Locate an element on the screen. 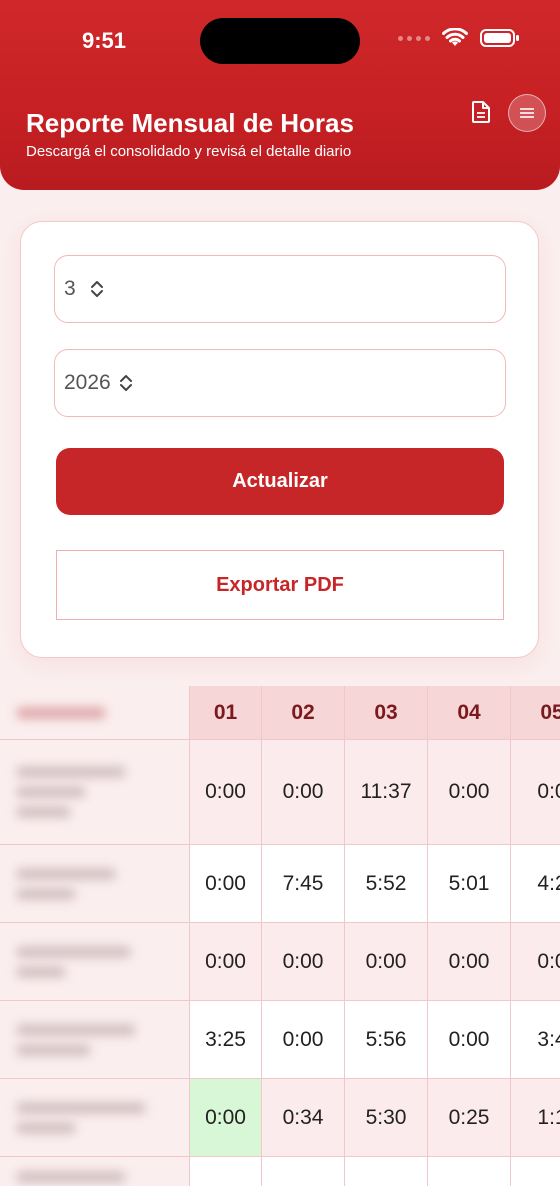  table-row: 0:00 0:00 0:00 0:00 0:0 is located at coordinates (280, 962).